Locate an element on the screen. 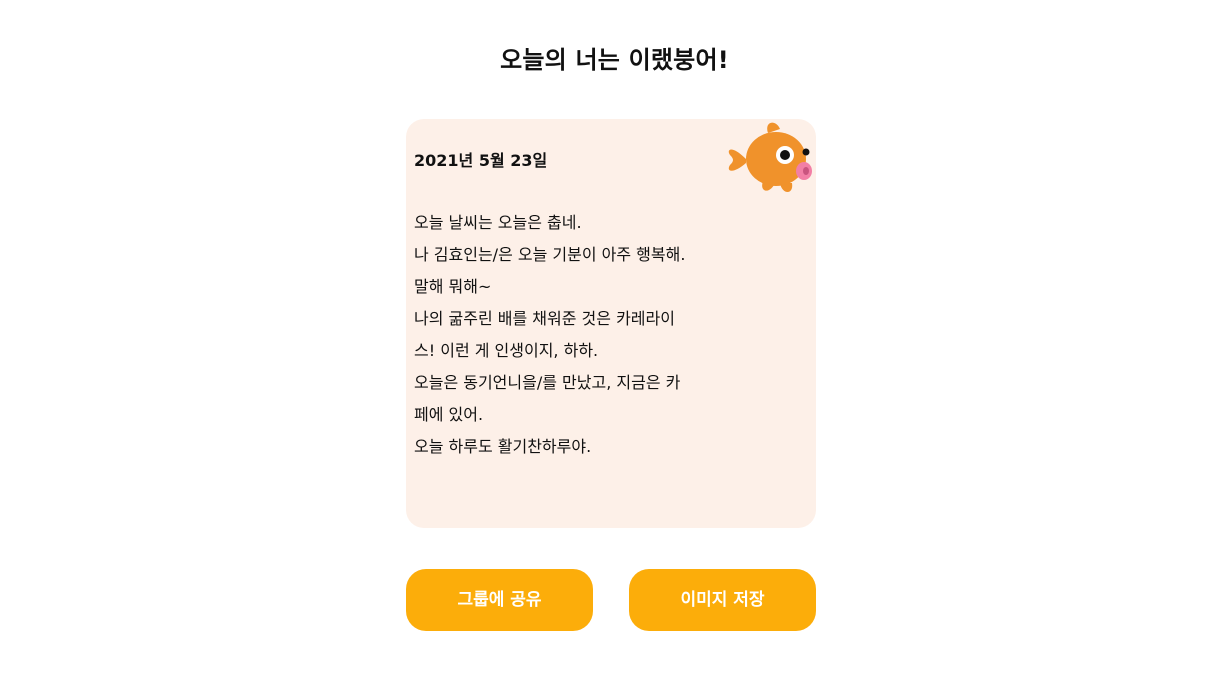 The width and height of the screenshot is (1229, 691). diary-line: 오늘 날씨는 오늘은 춥네. is located at coordinates (498, 222).